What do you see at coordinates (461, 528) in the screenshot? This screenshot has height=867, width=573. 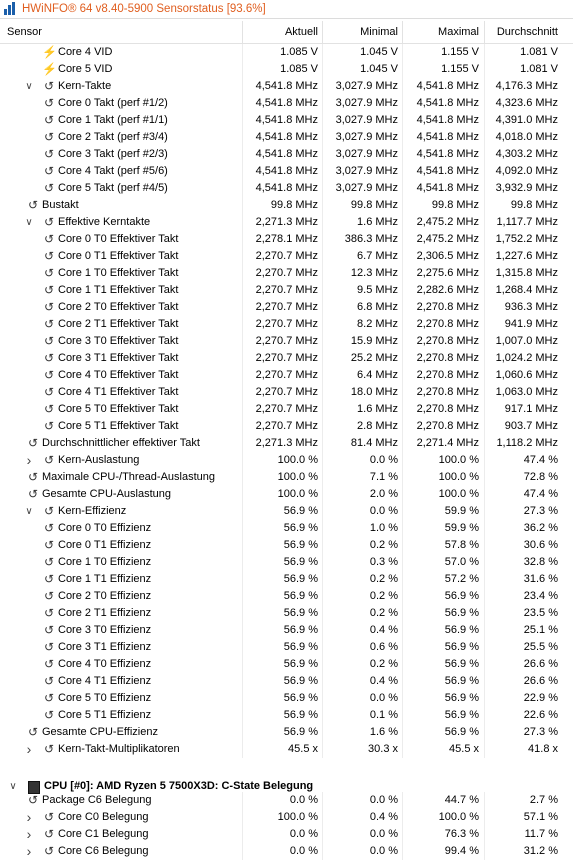 I see `value-max: 59.9 %` at bounding box center [461, 528].